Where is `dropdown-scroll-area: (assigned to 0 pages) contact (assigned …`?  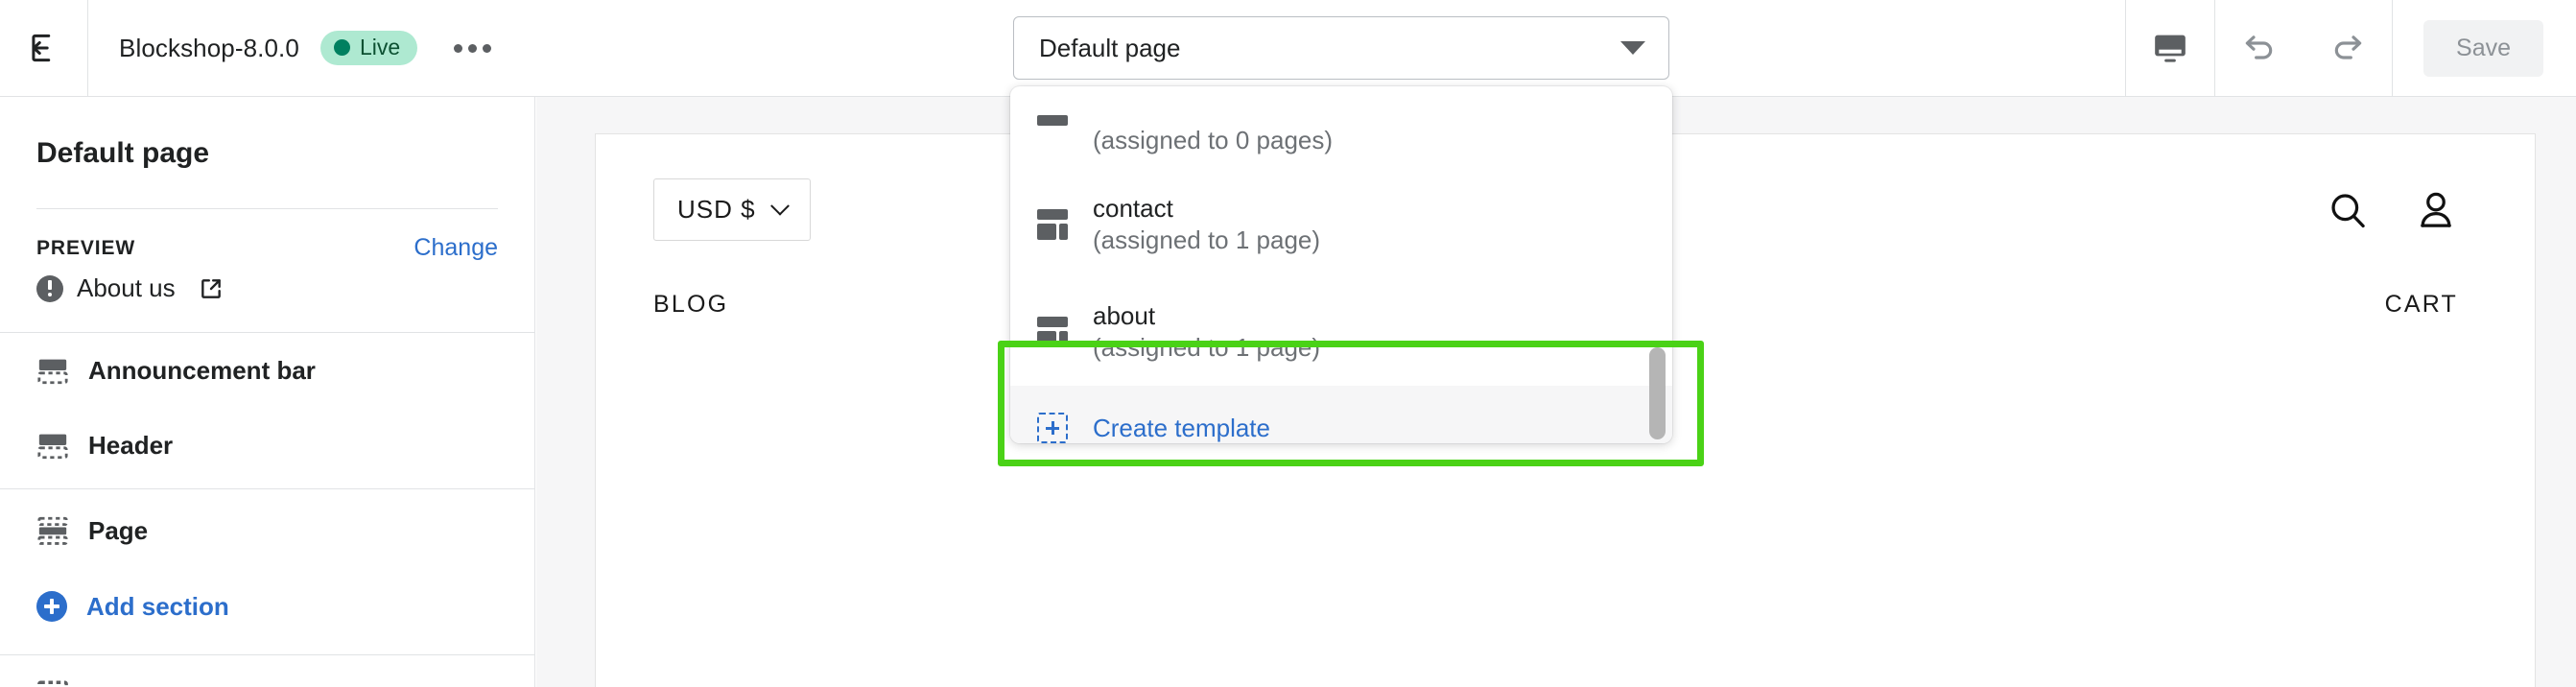
dropdown-scroll-area: (assigned to 0 pages) contact (assigned … is located at coordinates (1341, 264).